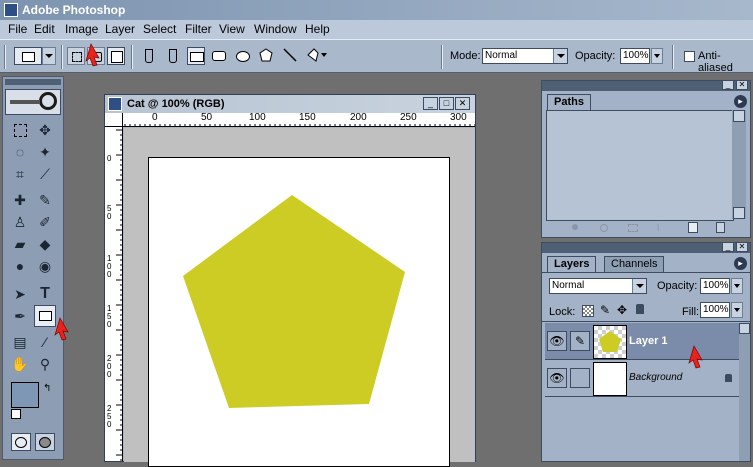 Image resolution: width=753 pixels, height=467 pixels. I want to click on quick-mask-button, so click(45, 442).